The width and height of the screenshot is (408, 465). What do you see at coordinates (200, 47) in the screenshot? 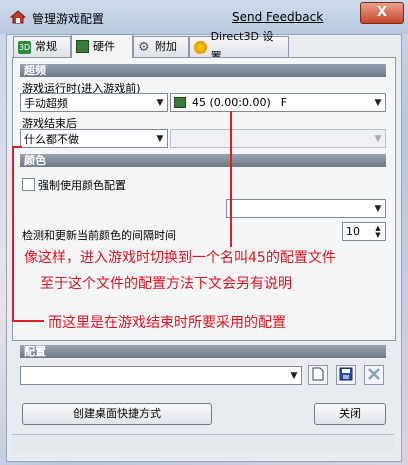
I see `directx-icon` at bounding box center [200, 47].